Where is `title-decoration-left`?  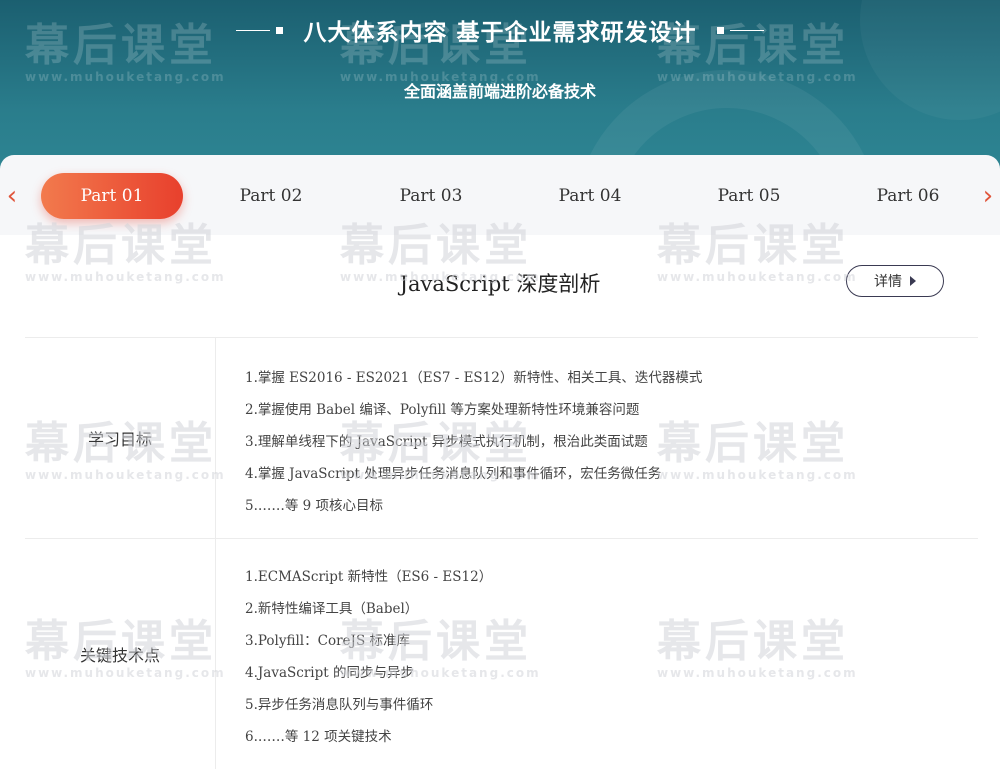
title-decoration-left is located at coordinates (262, 30).